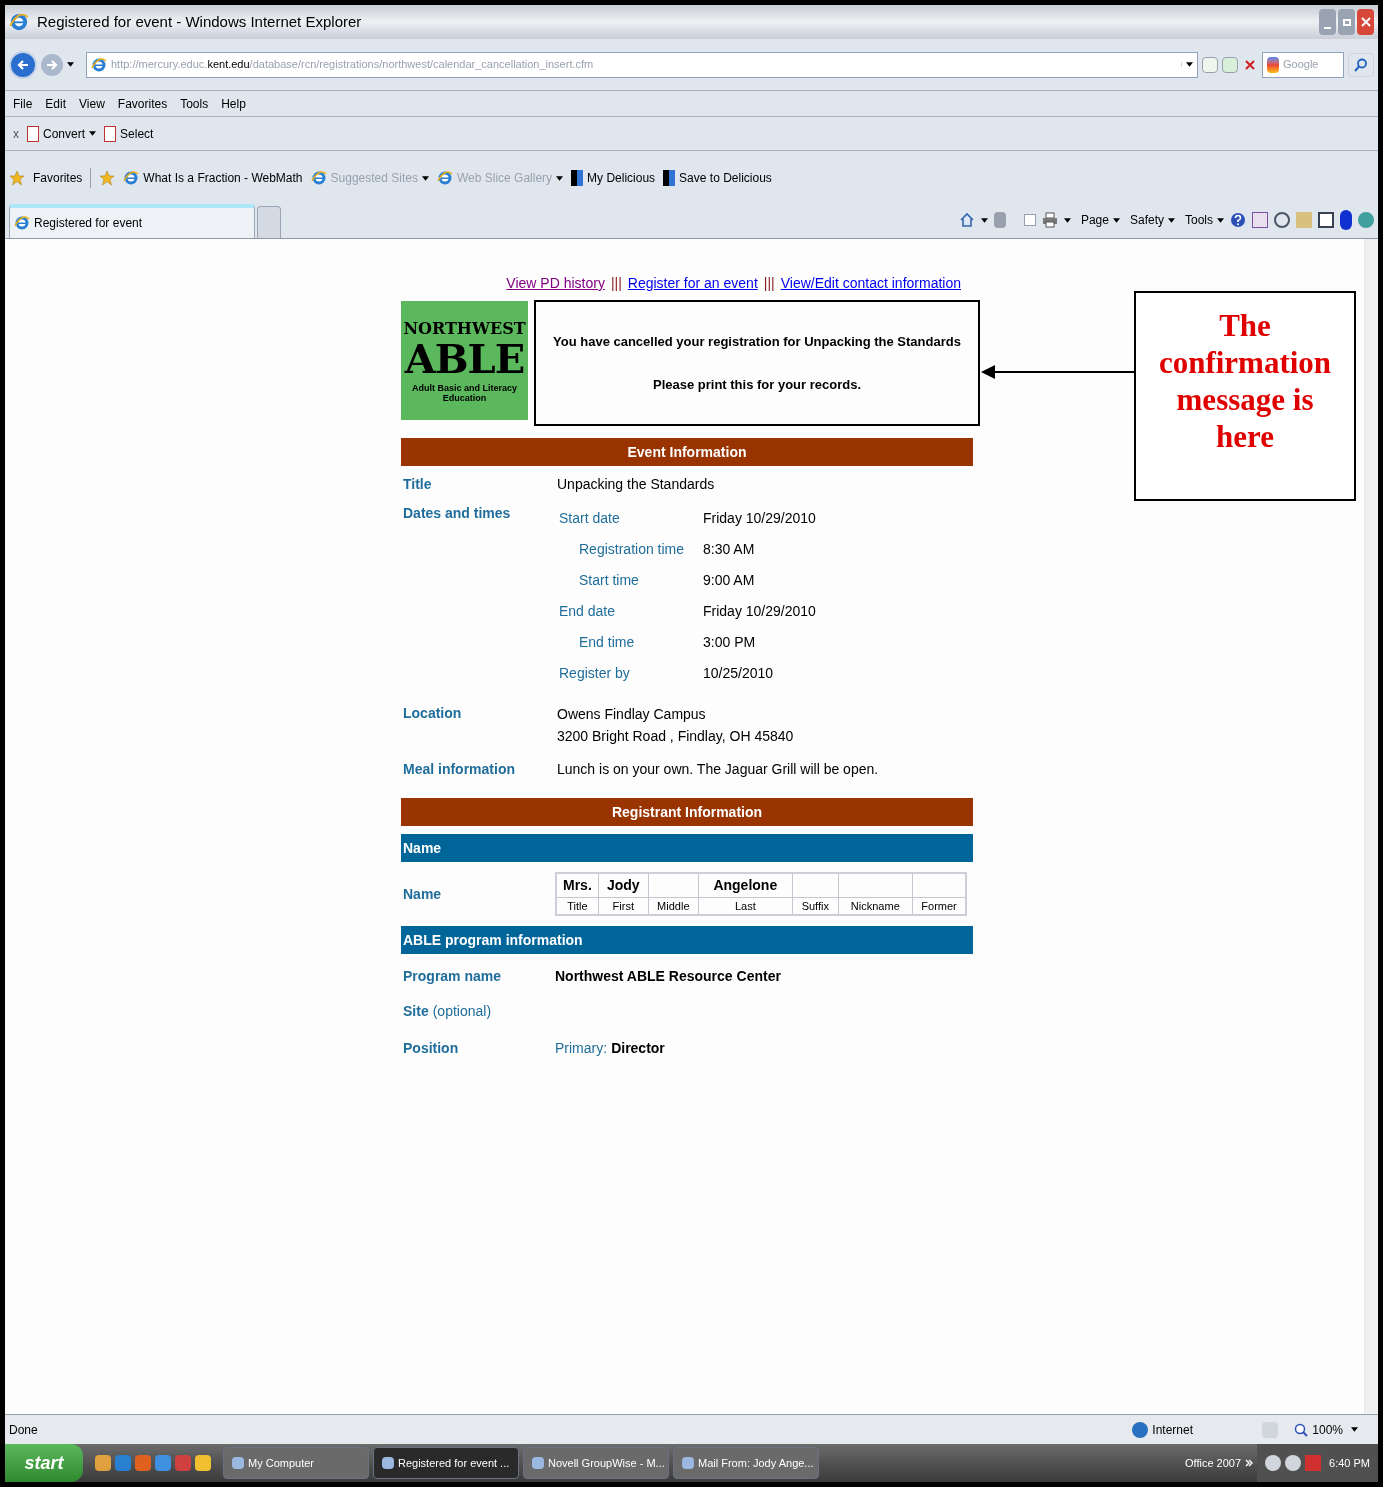  I want to click on close-icon, so click(1365, 22).